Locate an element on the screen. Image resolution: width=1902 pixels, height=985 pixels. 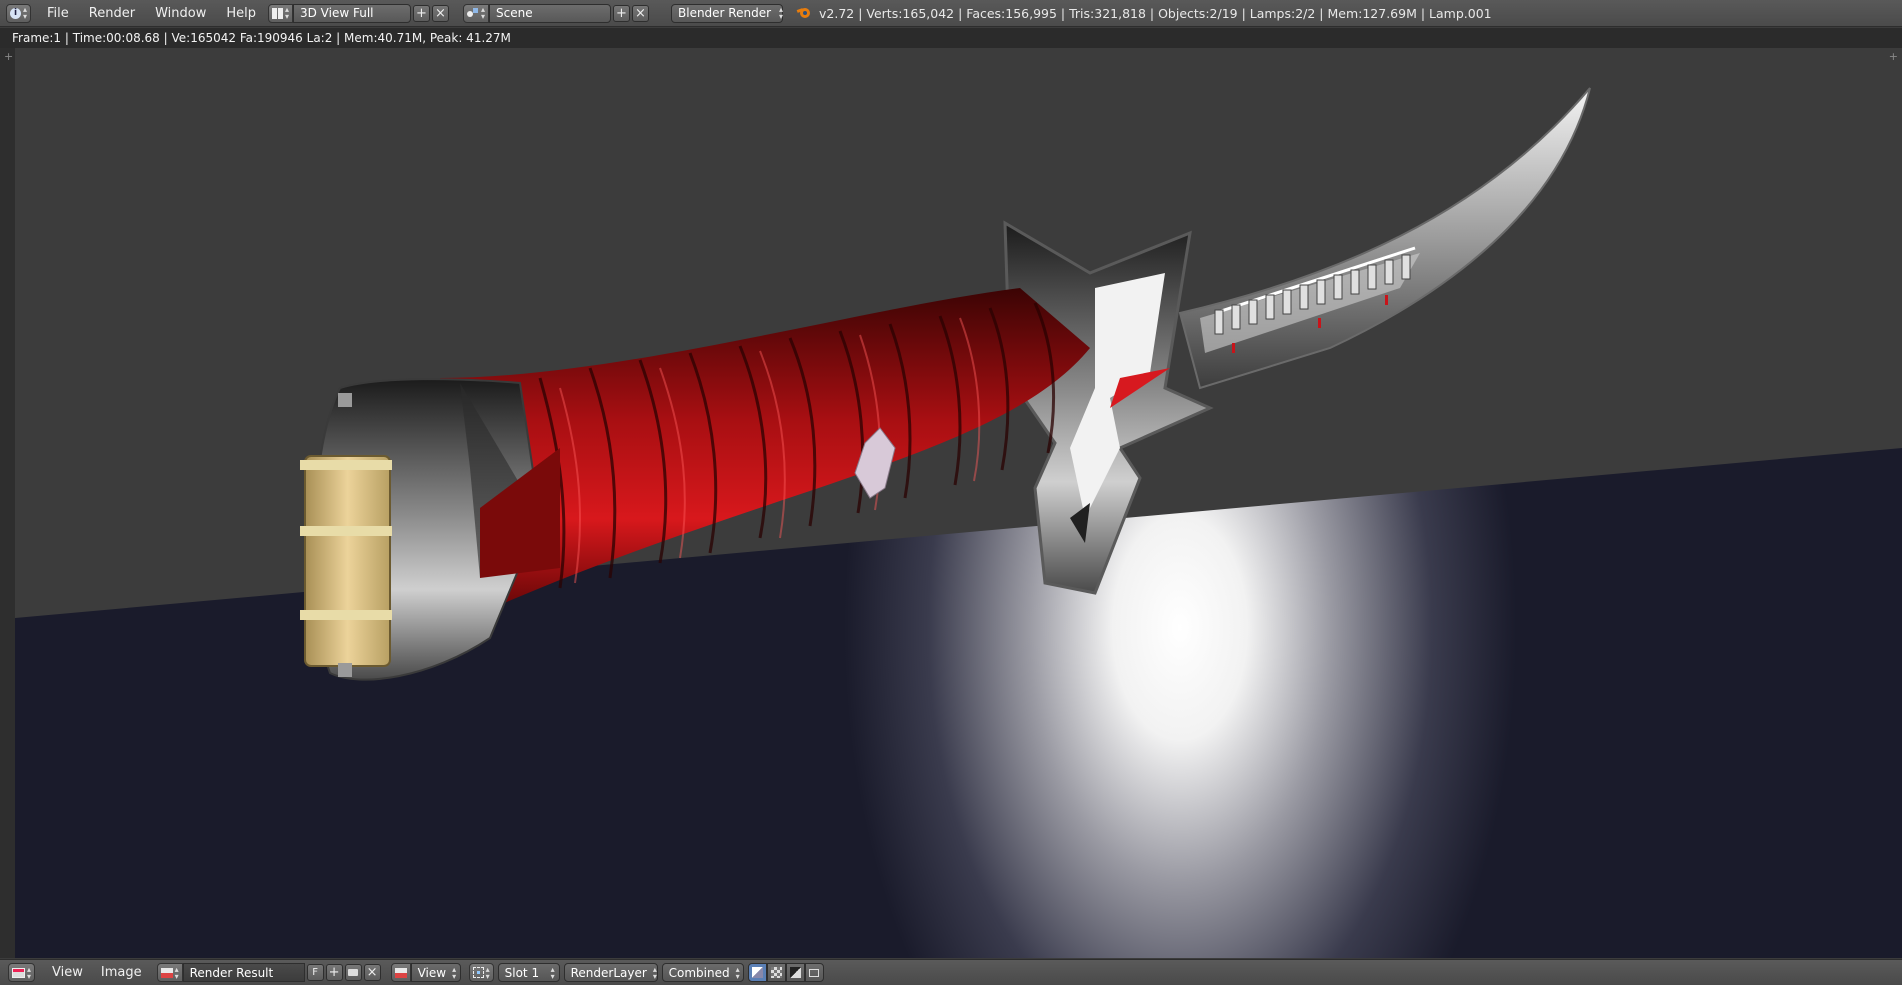
render-layer-dropdown: RenderLayer ▴ ▾ is located at coordinates (610, 972).